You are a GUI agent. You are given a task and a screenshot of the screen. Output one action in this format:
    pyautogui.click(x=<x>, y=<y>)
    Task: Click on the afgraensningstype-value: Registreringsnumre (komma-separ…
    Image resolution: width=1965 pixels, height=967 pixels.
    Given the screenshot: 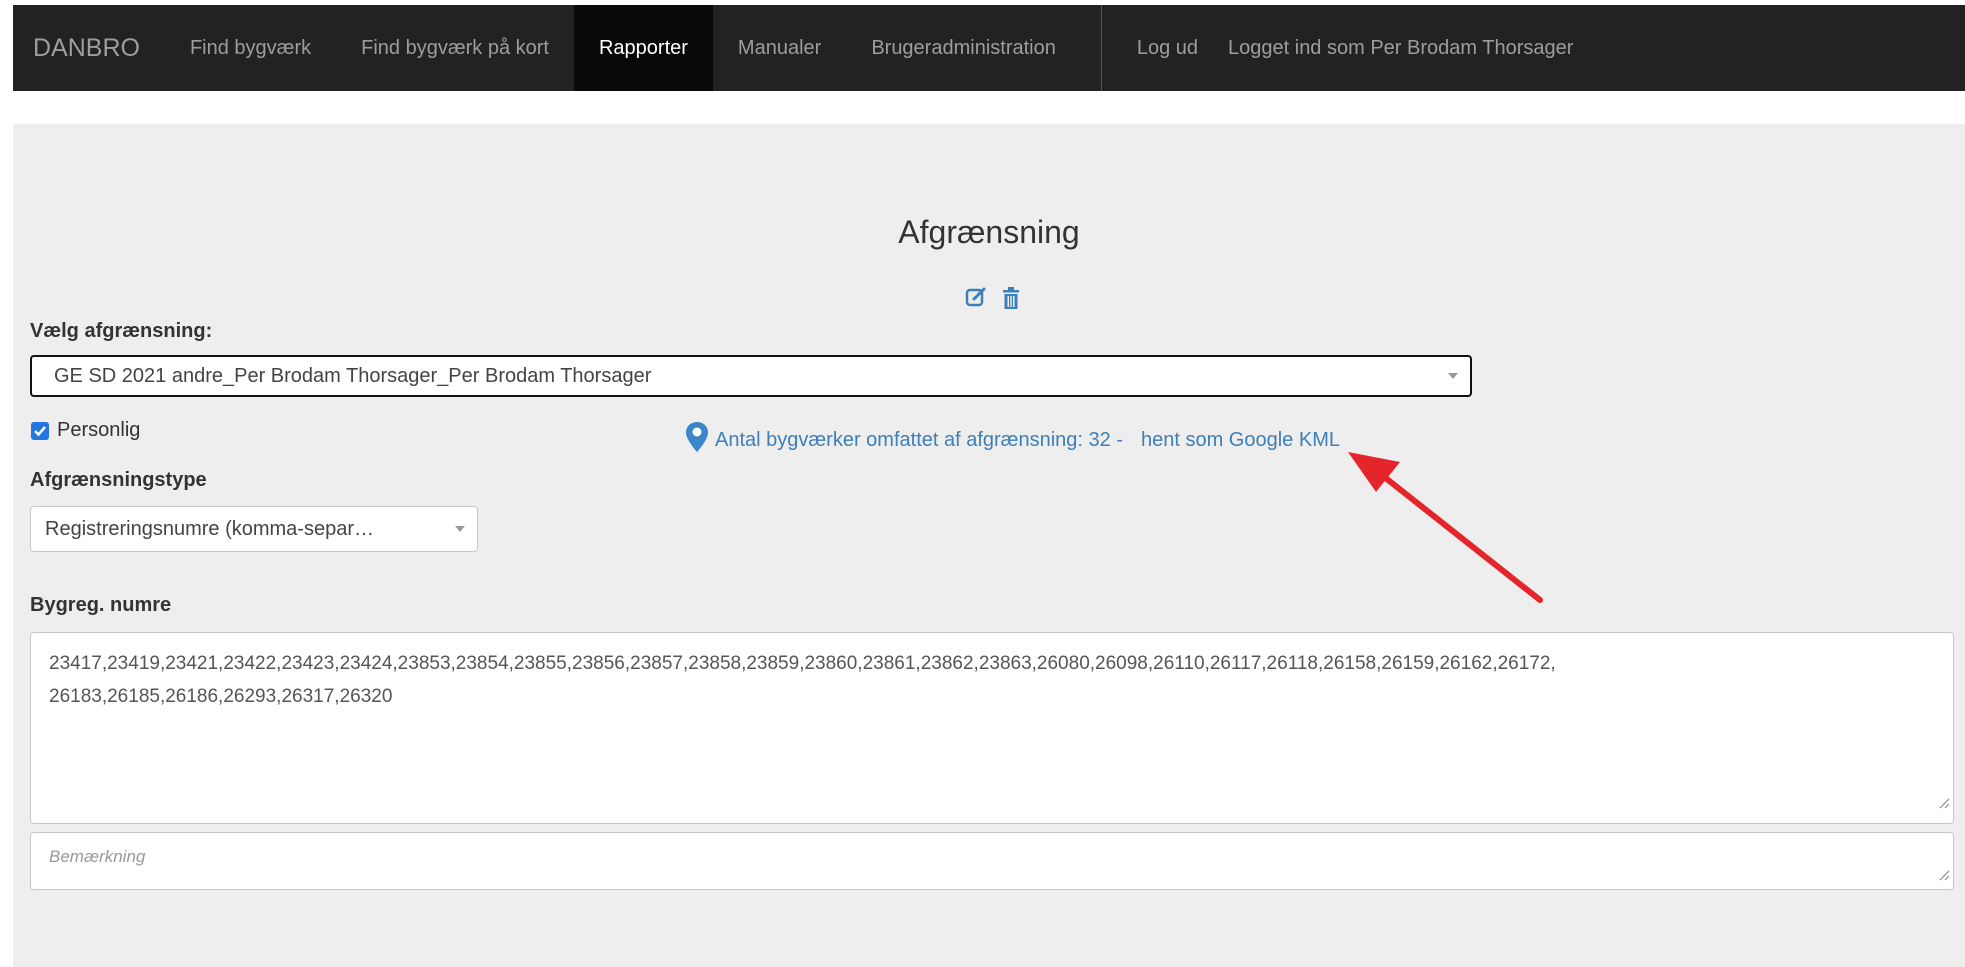 What is the action you would take?
    pyautogui.click(x=209, y=528)
    